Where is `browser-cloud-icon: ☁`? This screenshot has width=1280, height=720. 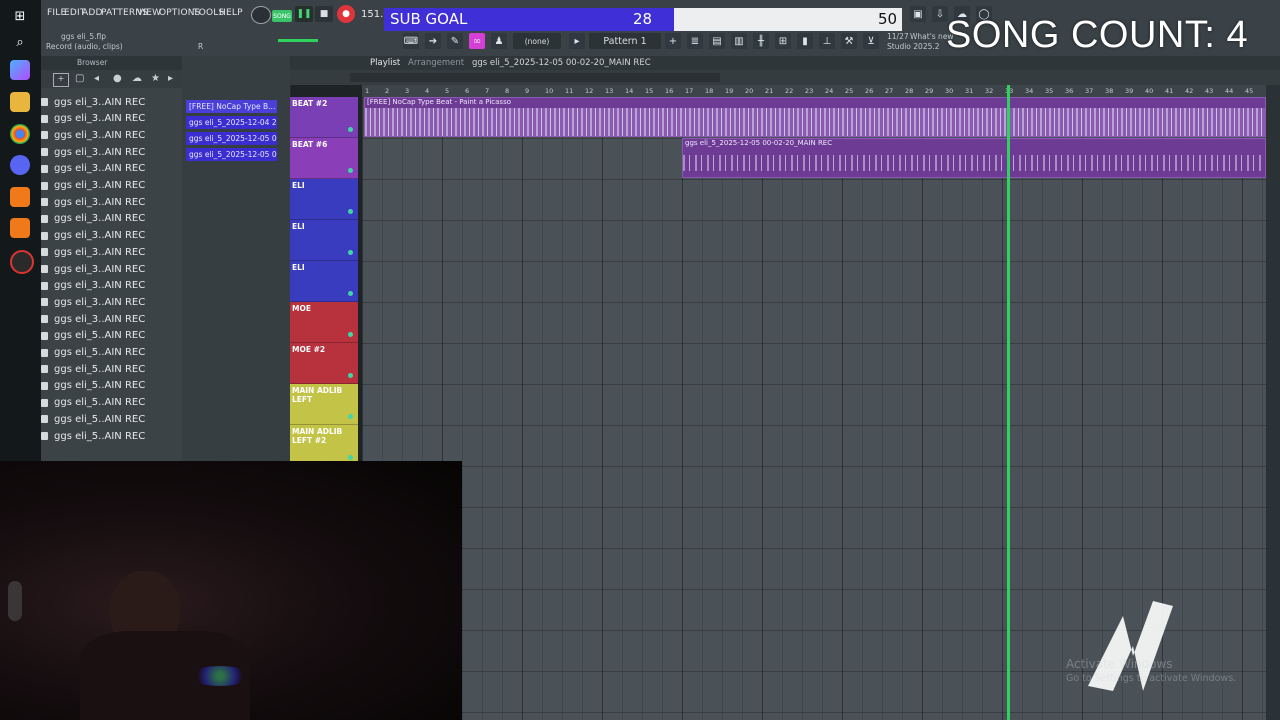
browser-cloud-icon: ☁ is located at coordinates (137, 78).